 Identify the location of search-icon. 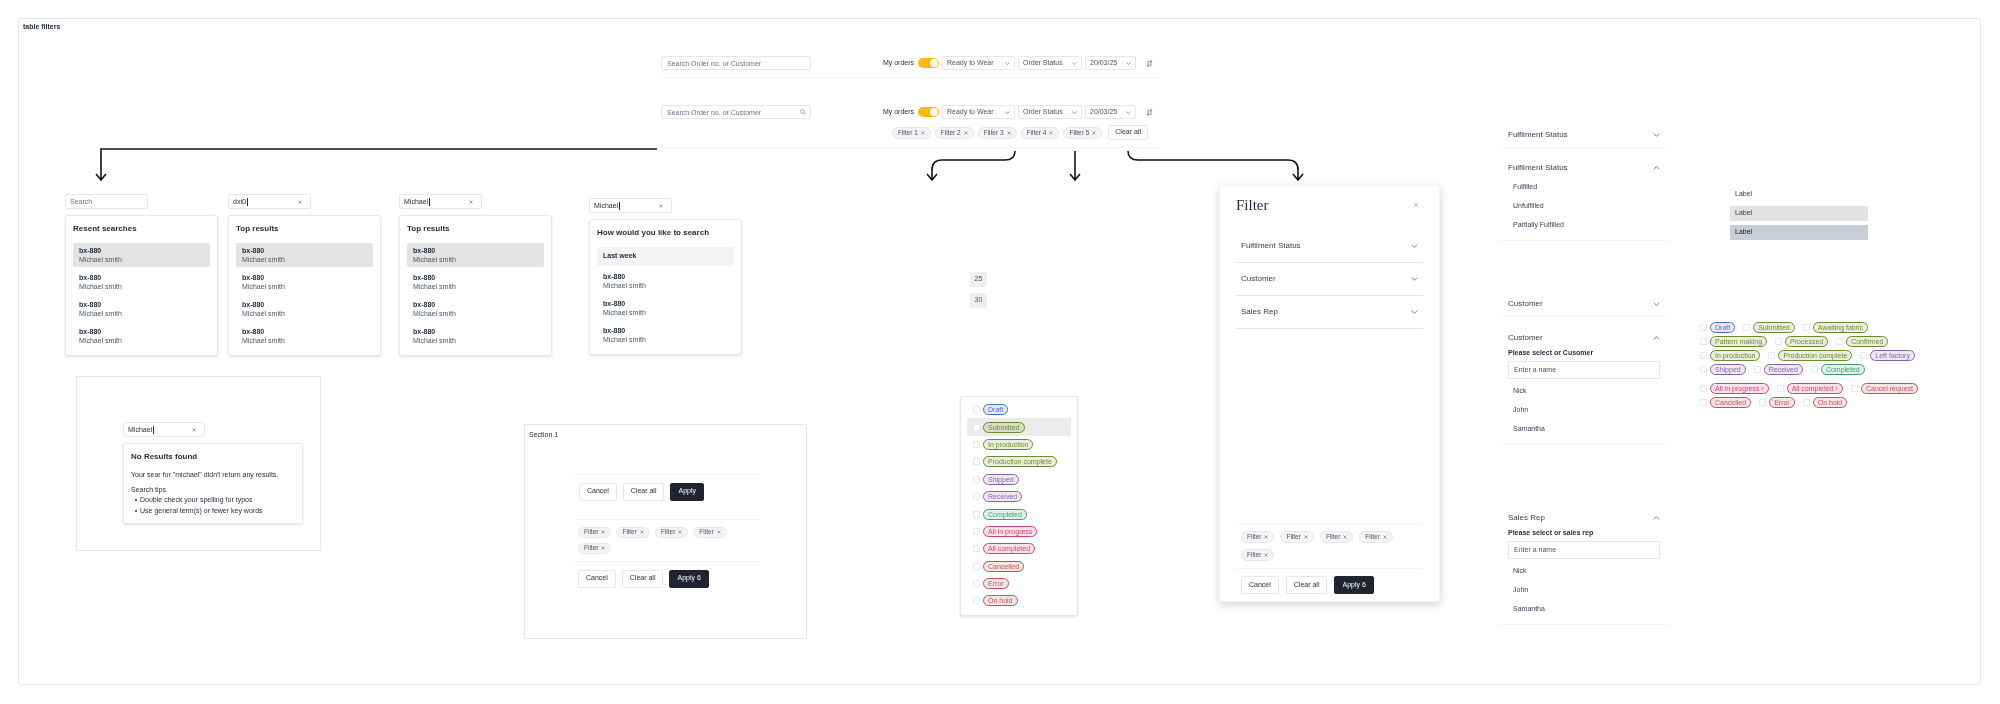
(803, 112).